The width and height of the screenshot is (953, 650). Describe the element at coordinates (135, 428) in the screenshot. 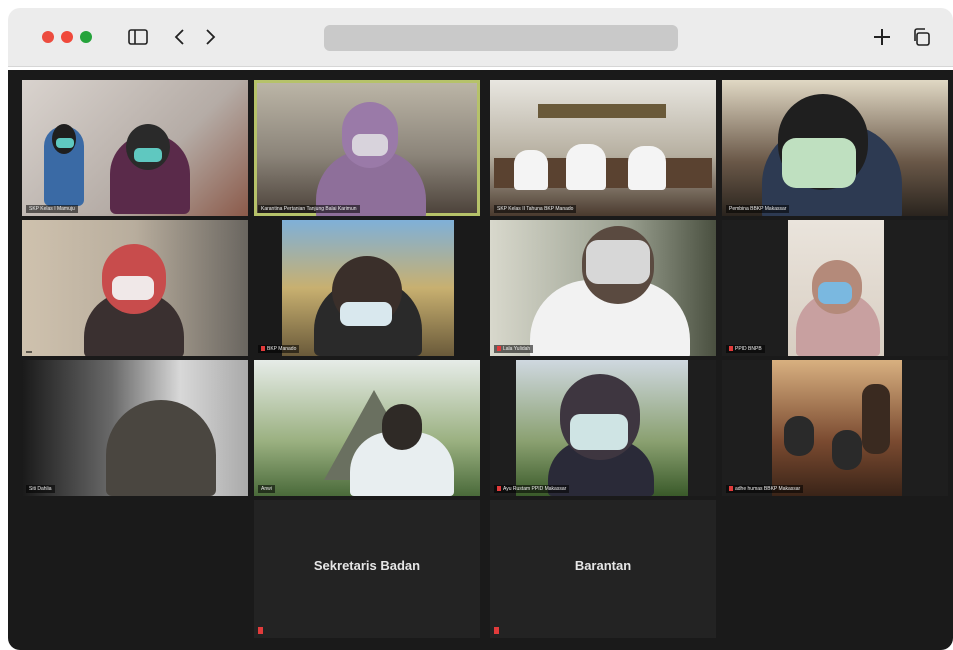

I see `video-tile: Siti Dahlia` at that location.